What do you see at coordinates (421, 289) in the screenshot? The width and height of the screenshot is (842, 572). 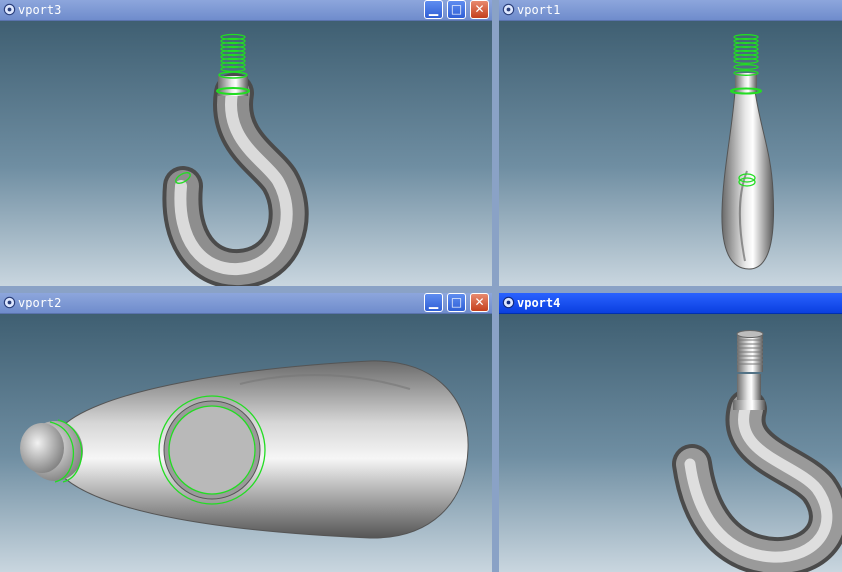 I see `viewport-splitter-horizontal` at bounding box center [421, 289].